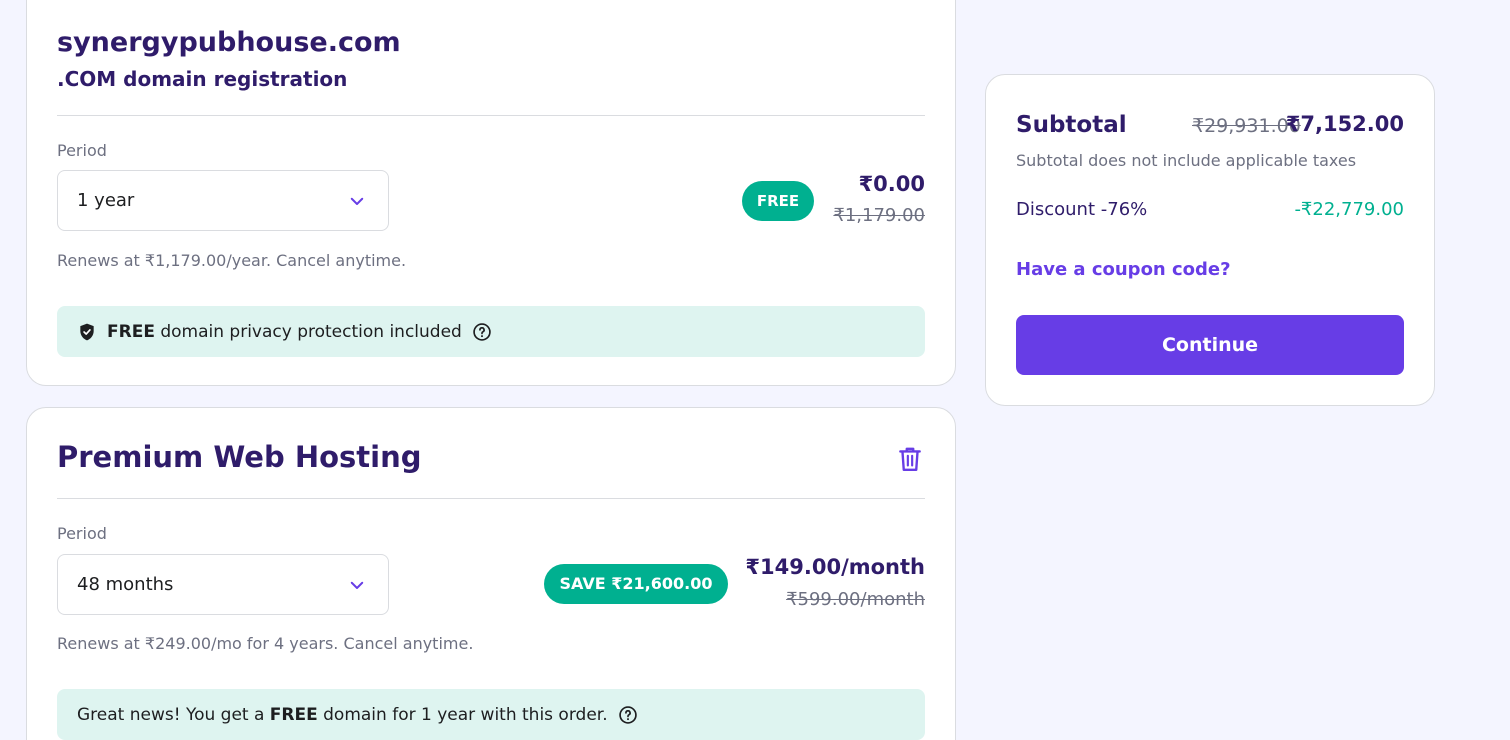  What do you see at coordinates (1349, 209) in the screenshot?
I see `discount-value: -₹22,779.00` at bounding box center [1349, 209].